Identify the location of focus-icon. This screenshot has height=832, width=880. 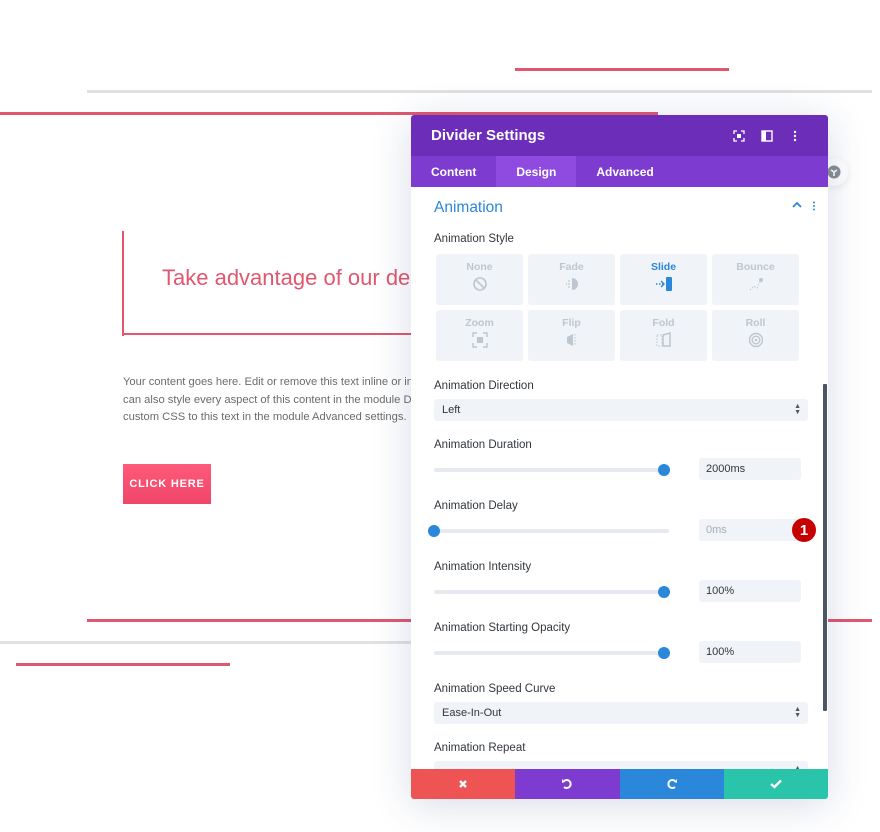
(739, 136).